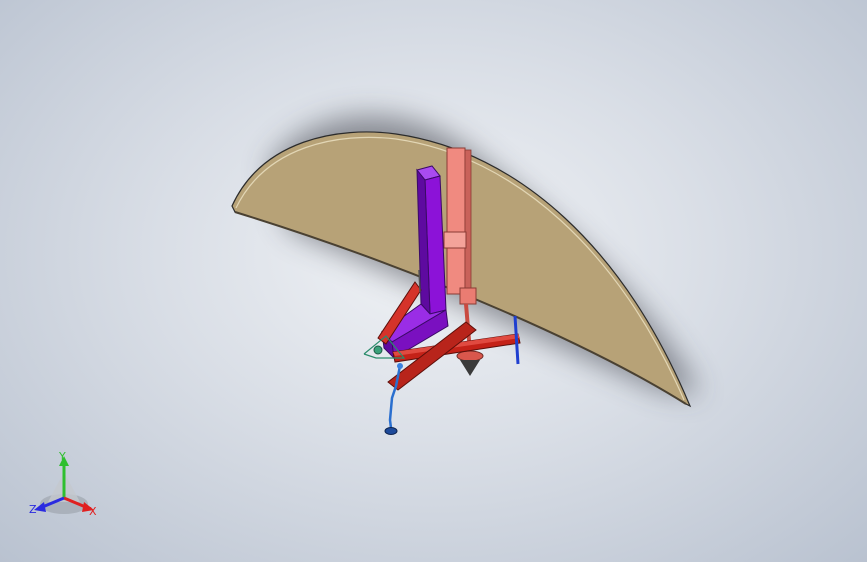 The image size is (867, 562). What do you see at coordinates (93, 511) in the screenshot?
I see `x-axis-label: X` at bounding box center [93, 511].